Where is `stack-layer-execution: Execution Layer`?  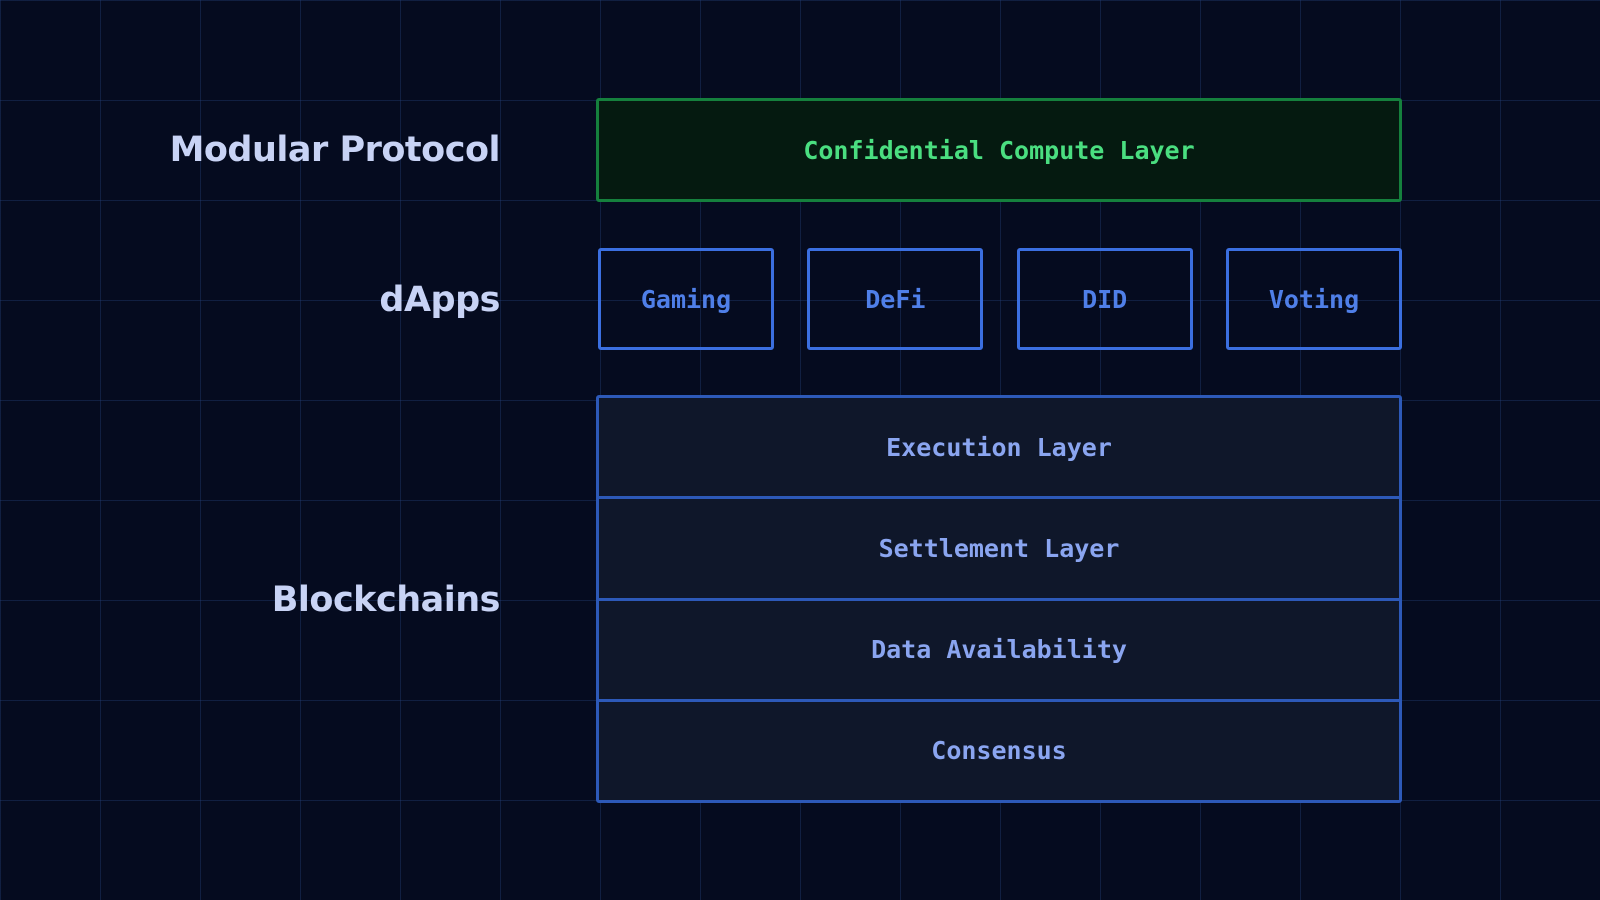
stack-layer-execution: Execution Layer is located at coordinates (999, 449).